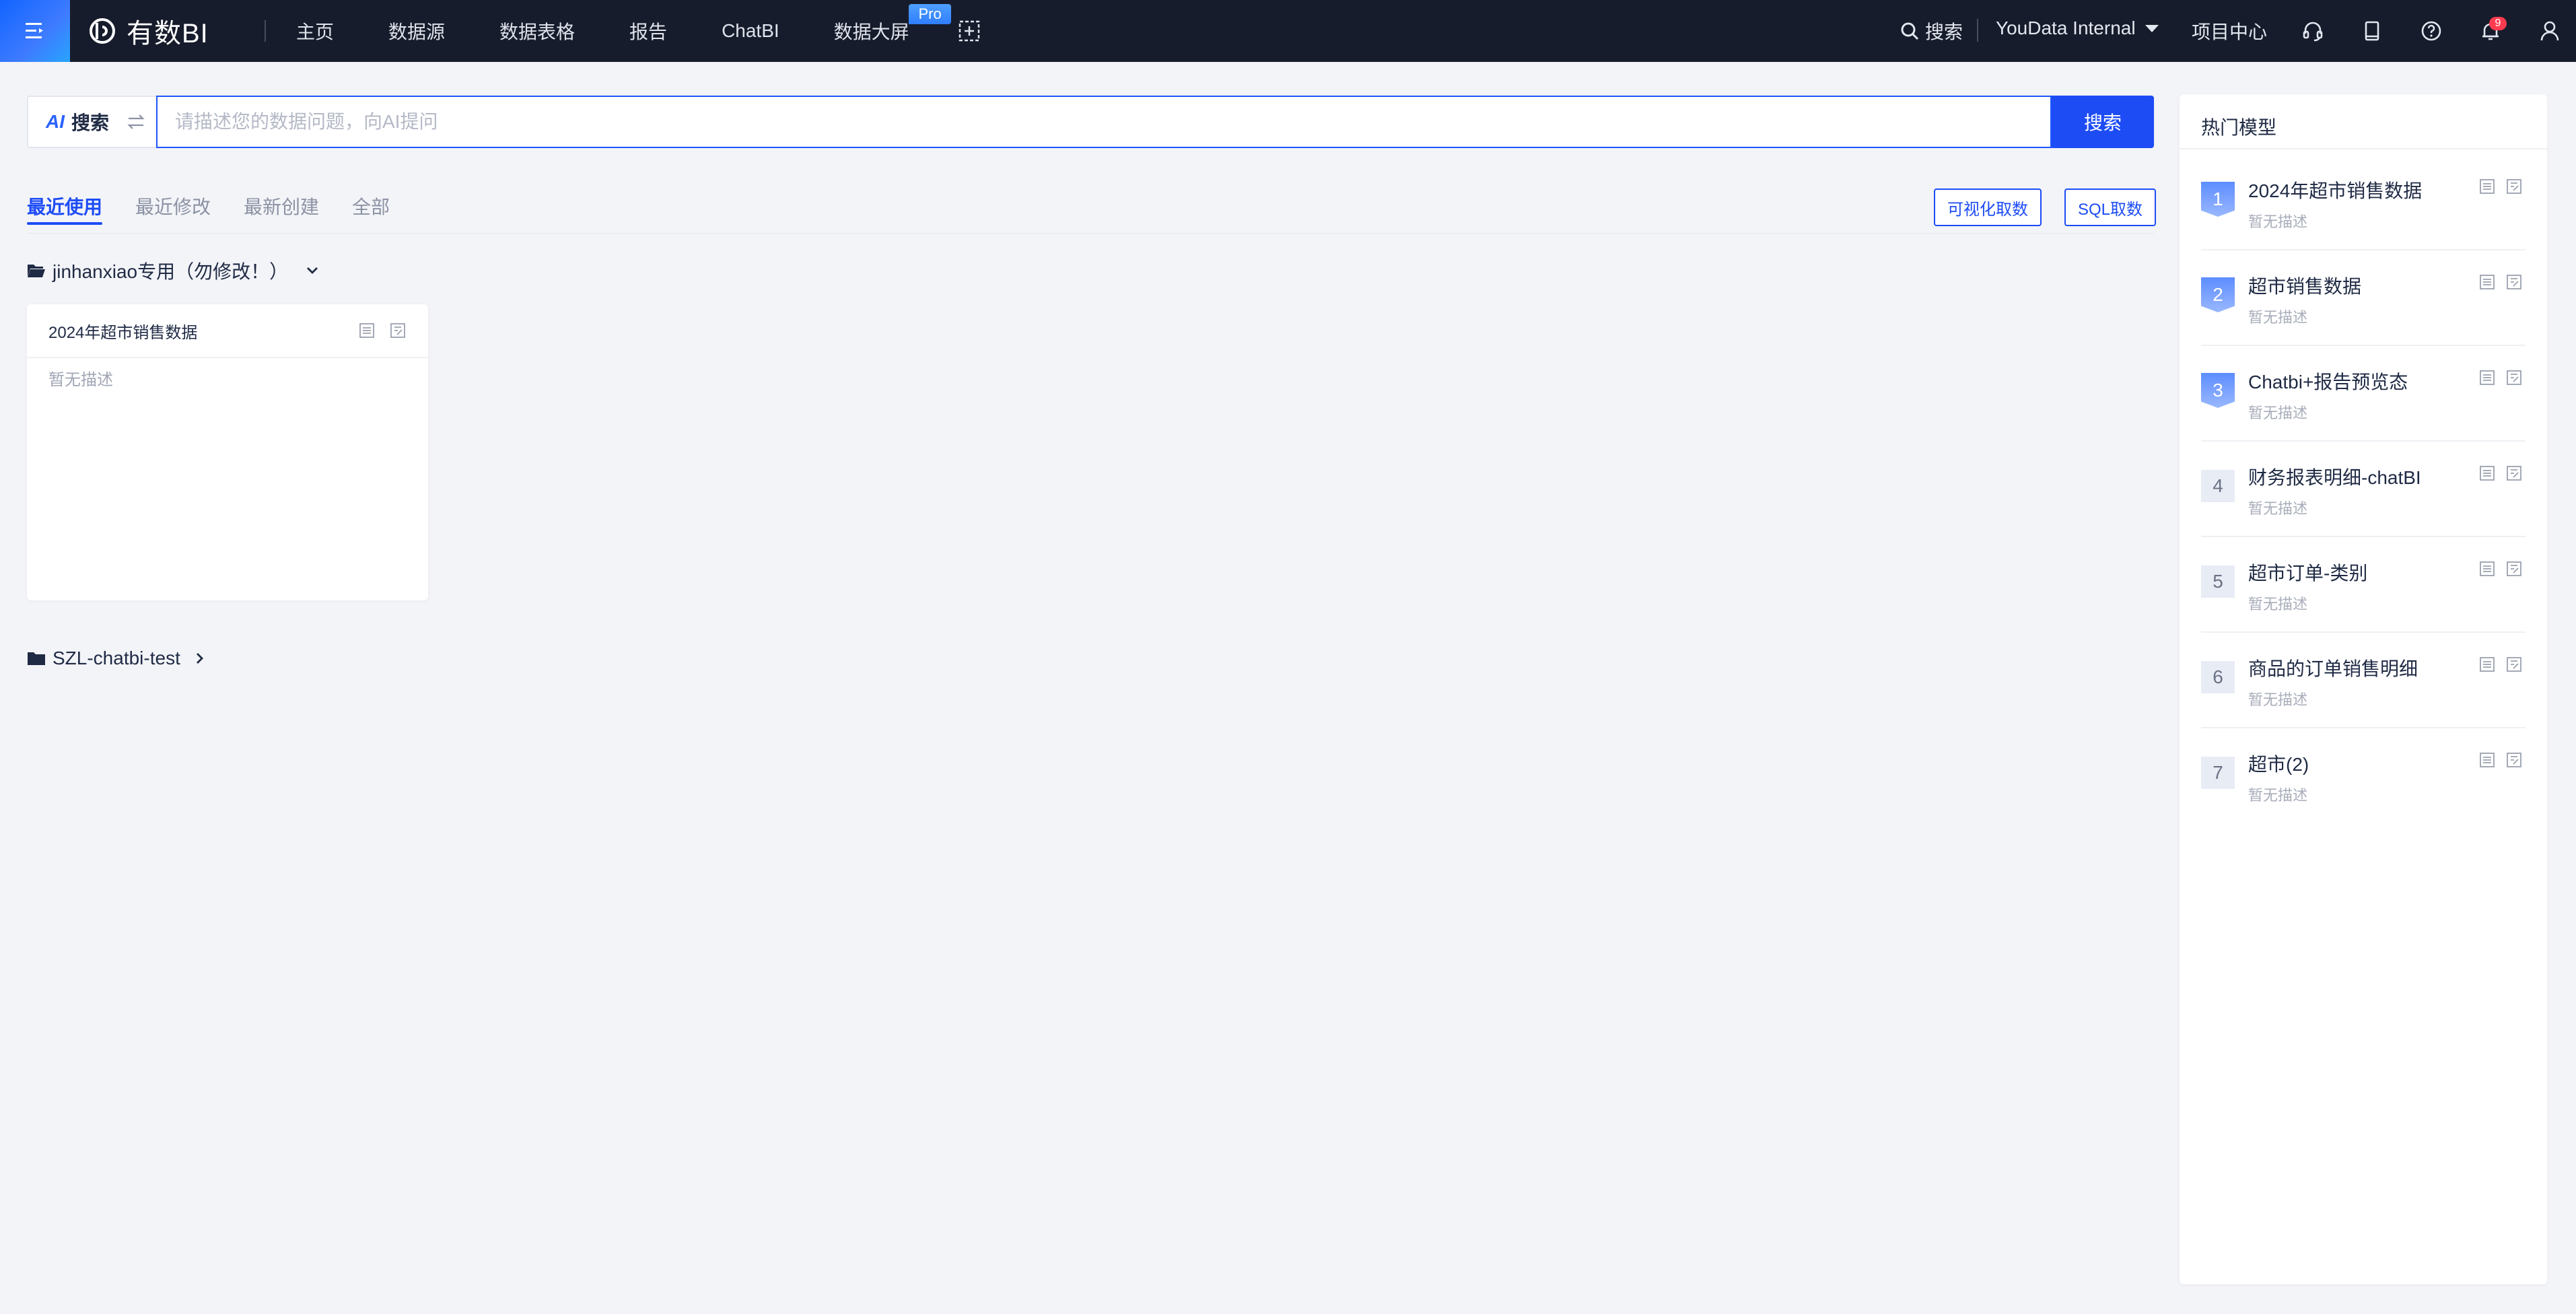 This screenshot has width=2576, height=1314. I want to click on folder-icon, so click(36, 658).